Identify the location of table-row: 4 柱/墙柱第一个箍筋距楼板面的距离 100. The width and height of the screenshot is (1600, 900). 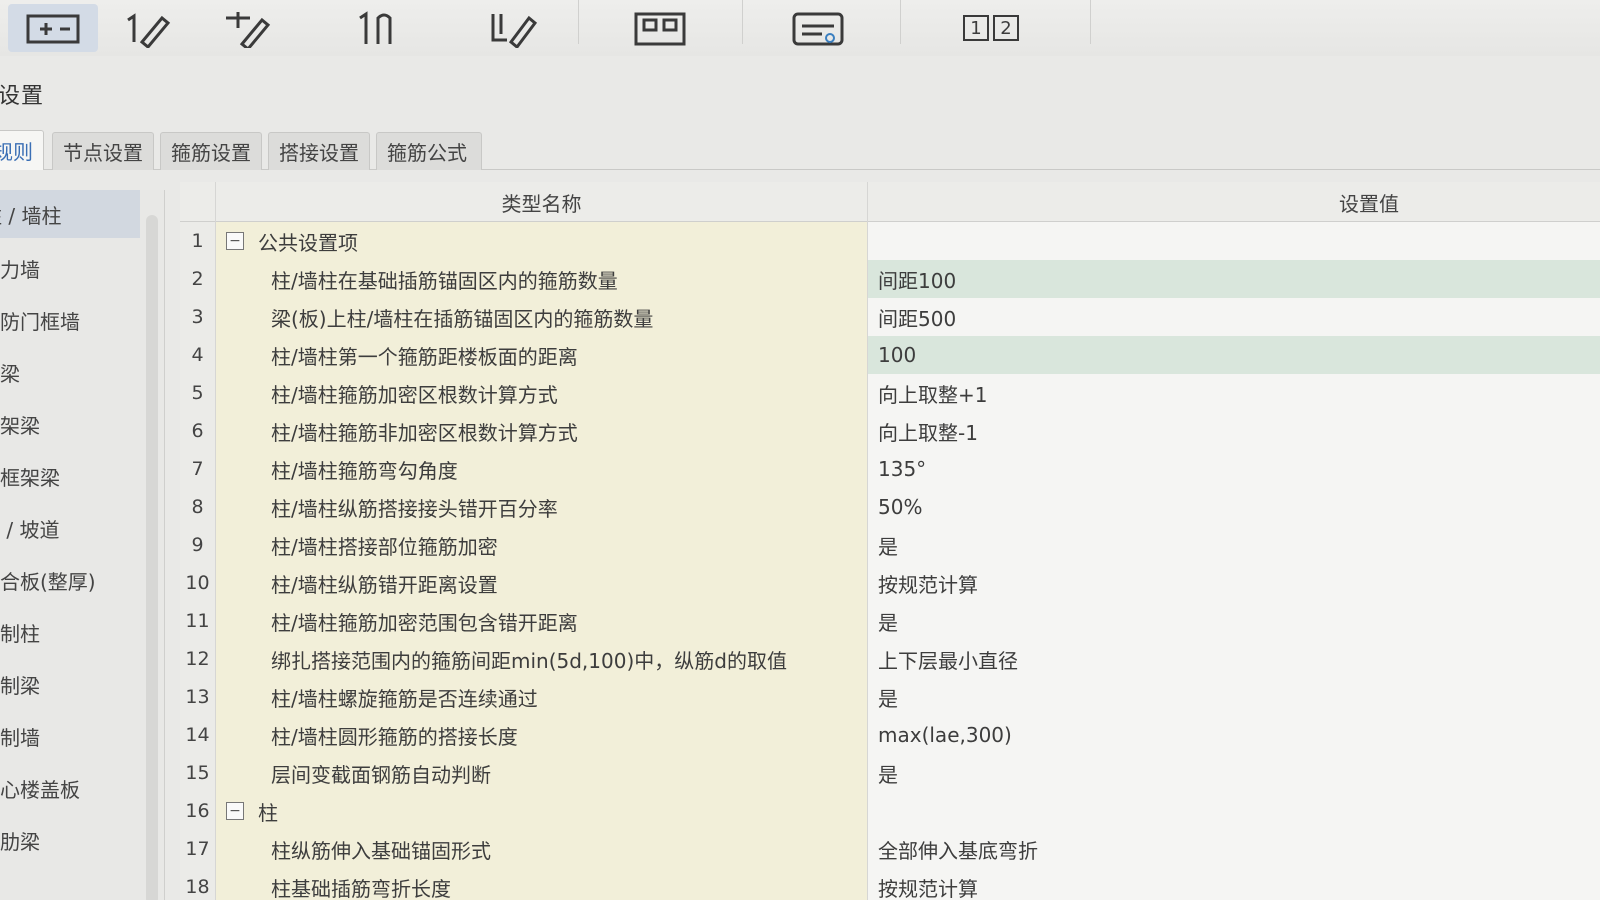
(890, 355).